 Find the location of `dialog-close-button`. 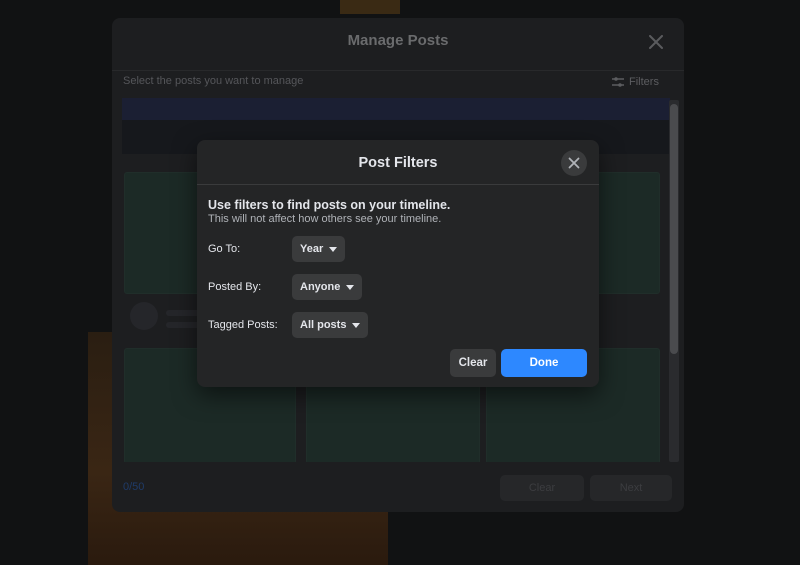

dialog-close-button is located at coordinates (574, 163).